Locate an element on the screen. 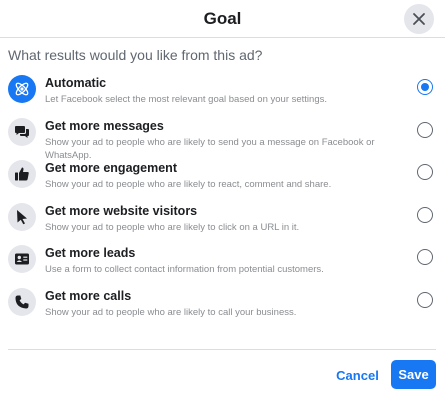 Image resolution: width=445 pixels, height=400 pixels. atom-icon is located at coordinates (22, 89).